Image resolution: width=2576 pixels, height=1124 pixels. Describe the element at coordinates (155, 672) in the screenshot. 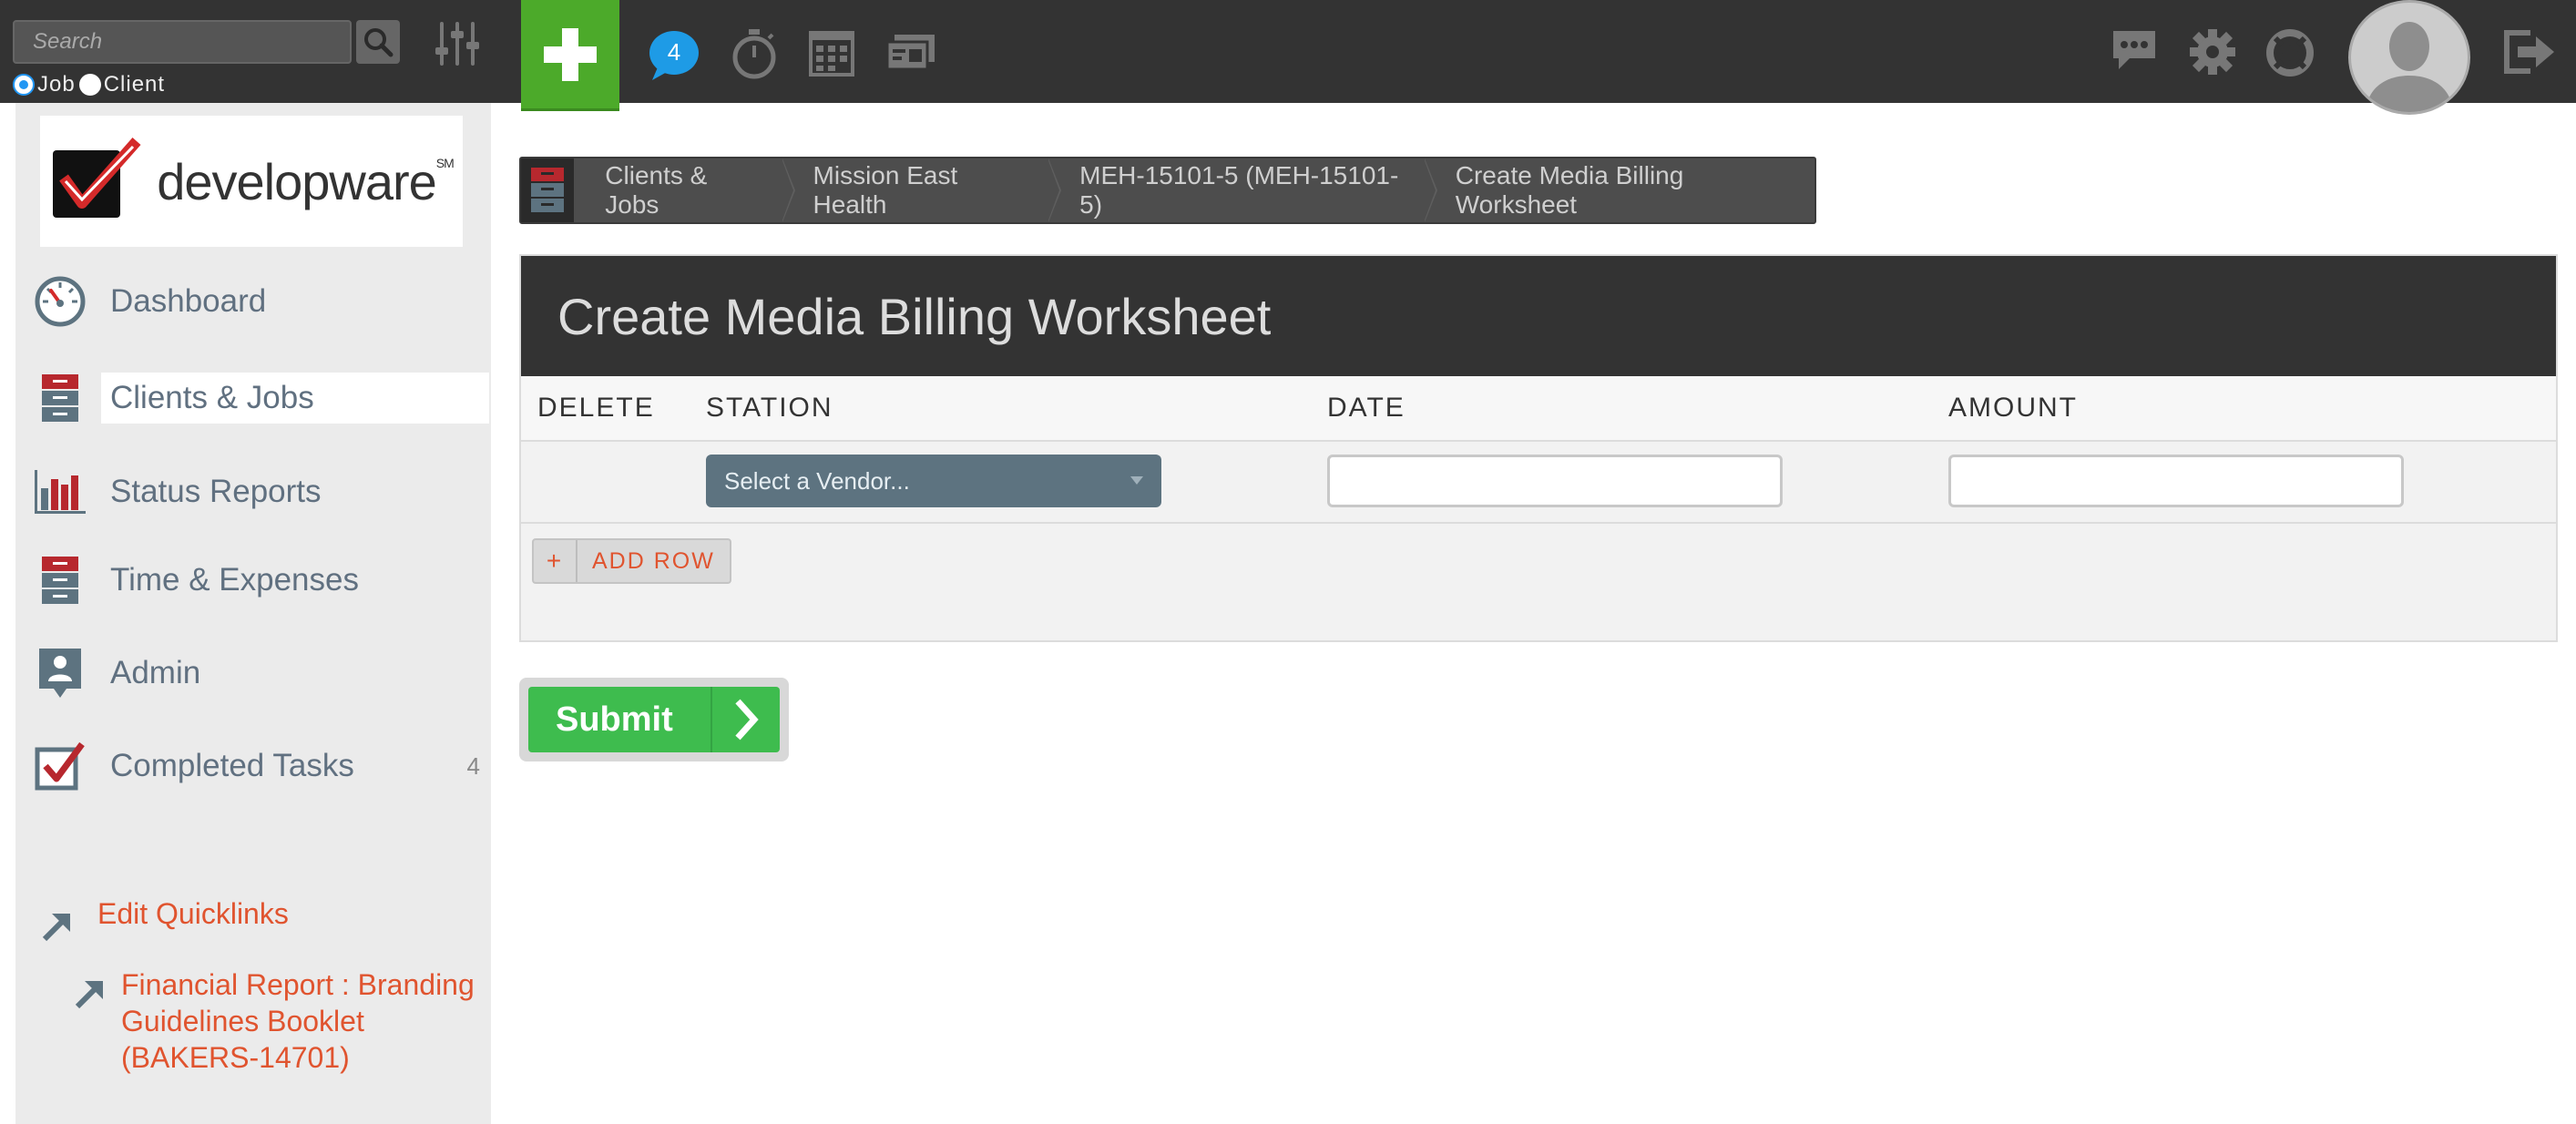

I see `sidebar-item-label: Admin` at that location.